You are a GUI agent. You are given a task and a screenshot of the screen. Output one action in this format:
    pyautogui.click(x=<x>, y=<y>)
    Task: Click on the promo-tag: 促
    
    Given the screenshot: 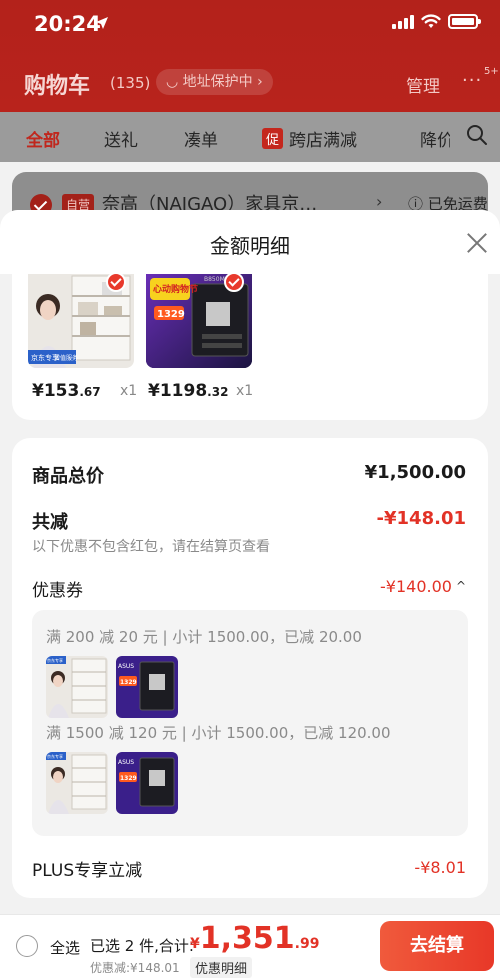 What is the action you would take?
    pyautogui.click(x=273, y=138)
    